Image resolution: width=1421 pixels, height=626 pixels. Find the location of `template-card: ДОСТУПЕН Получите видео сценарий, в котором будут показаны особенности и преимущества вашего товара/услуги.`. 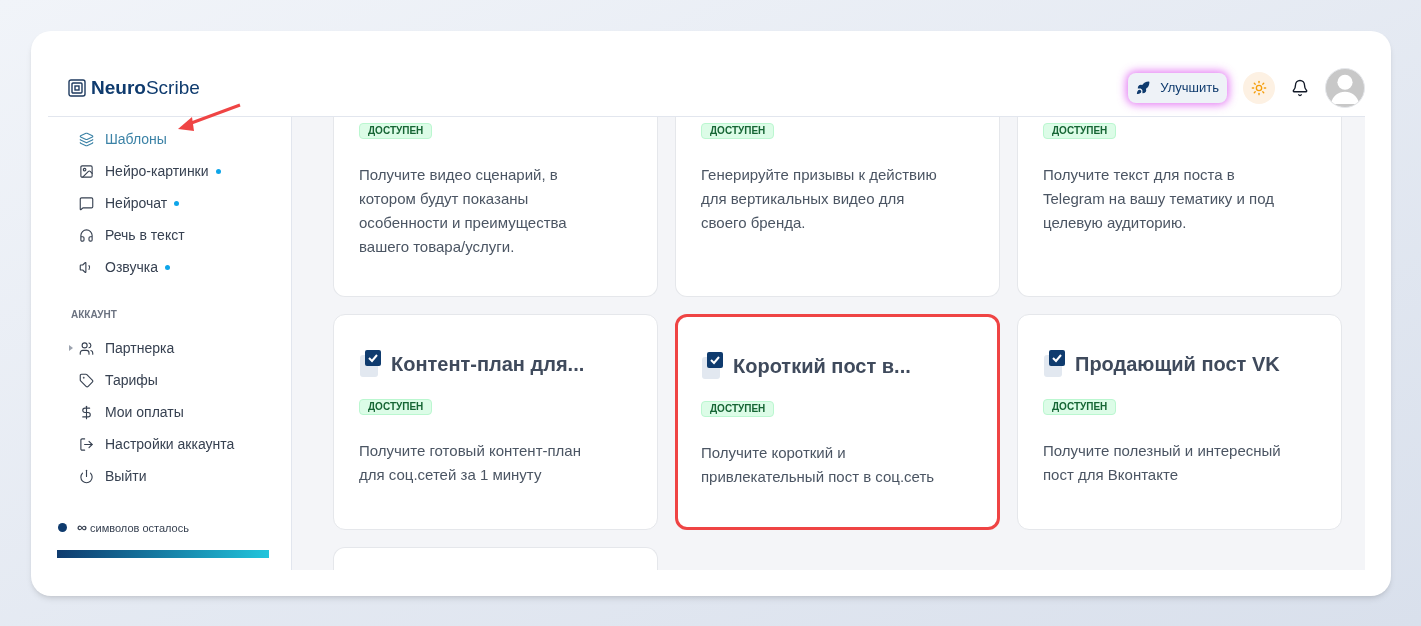

template-card: ДОСТУПЕН Получите видео сценарий, в котором будут показаны особенности и преимущества вашего товара/услуги. is located at coordinates (495, 207).